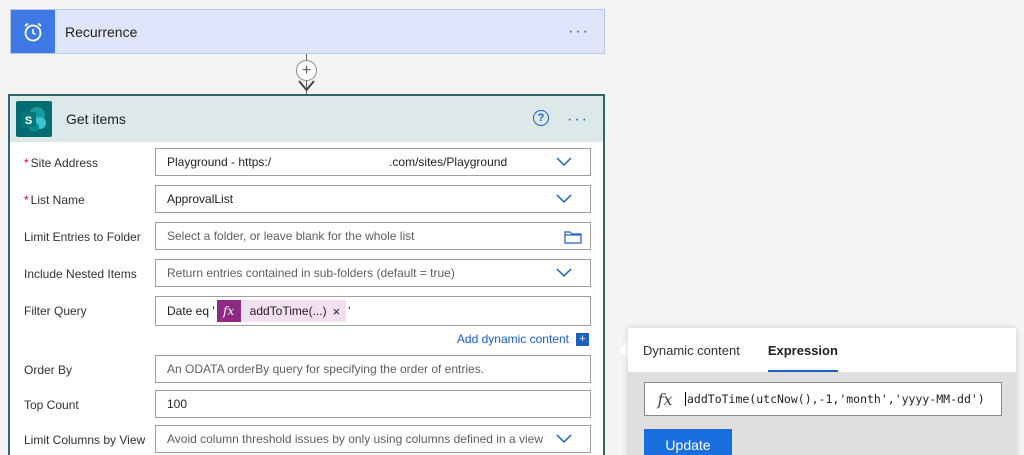 This screenshot has height=455, width=1024. I want to click on limit-columns-label: Limit Columns by View, so click(85, 440).